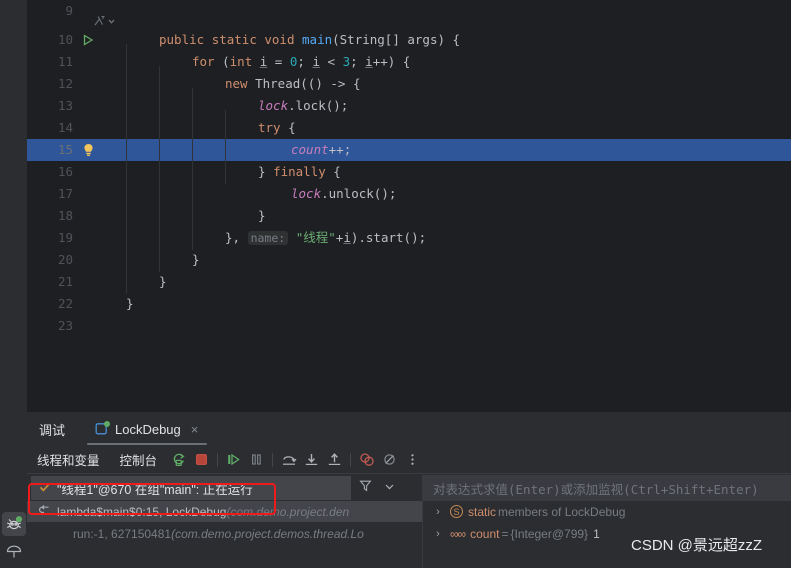 The image size is (791, 568). I want to click on lightbulb-icon, so click(88, 150).